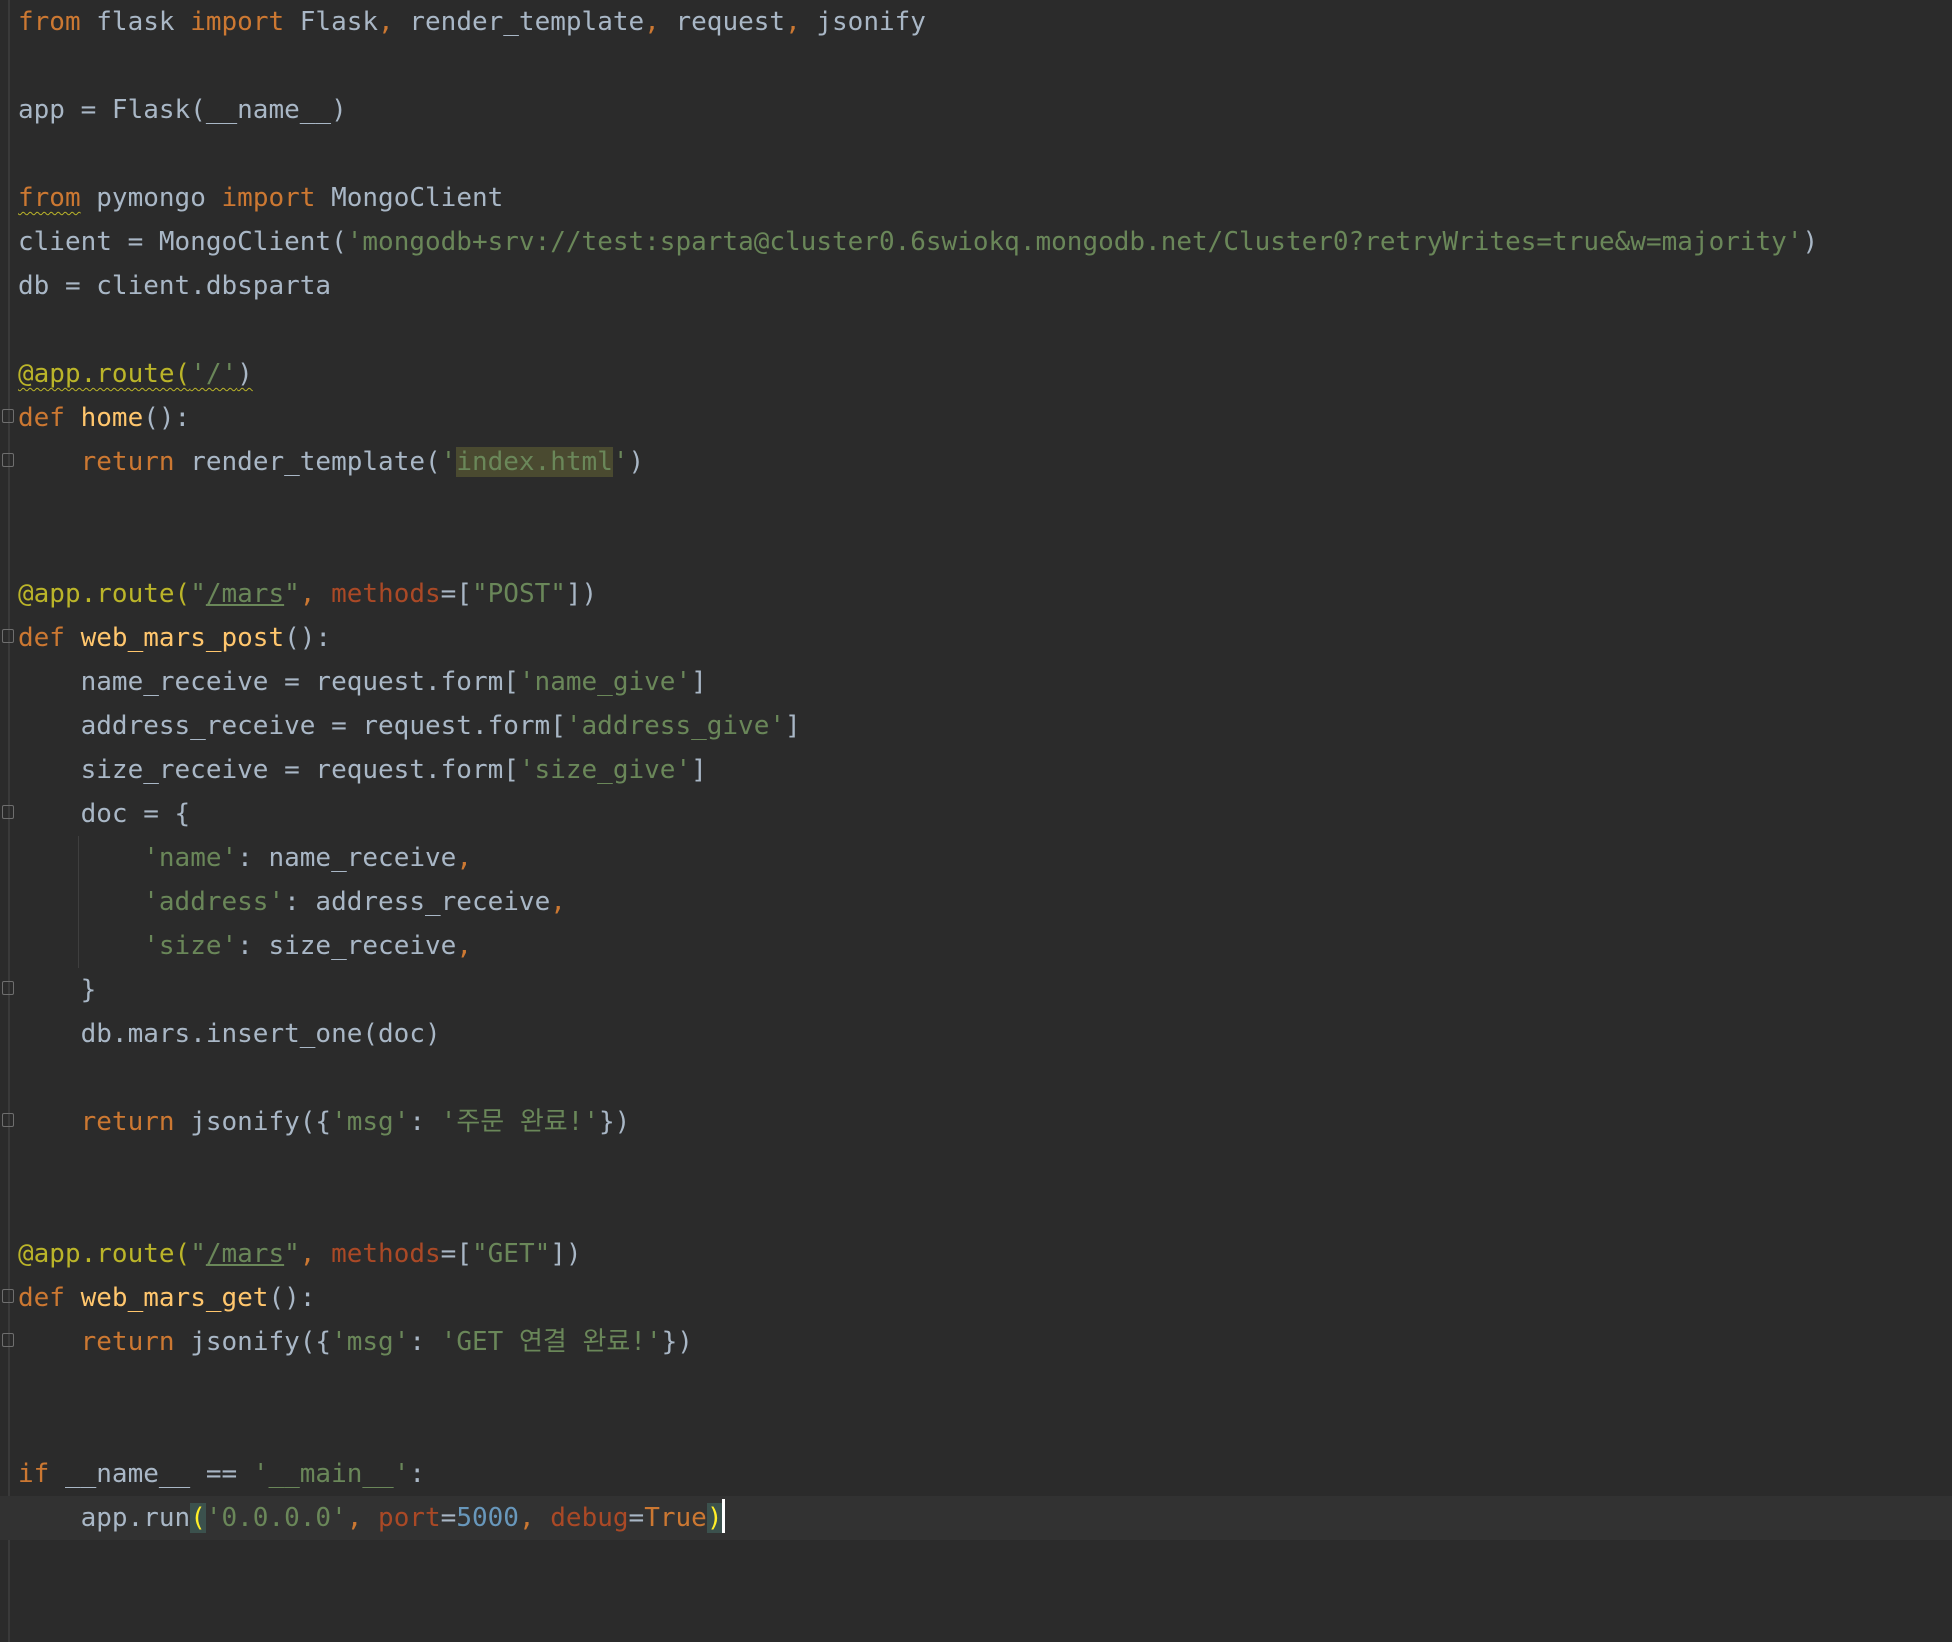 The height and width of the screenshot is (1642, 1952). Describe the element at coordinates (985, 946) in the screenshot. I see `code-line: 'size': size_receive,` at that location.